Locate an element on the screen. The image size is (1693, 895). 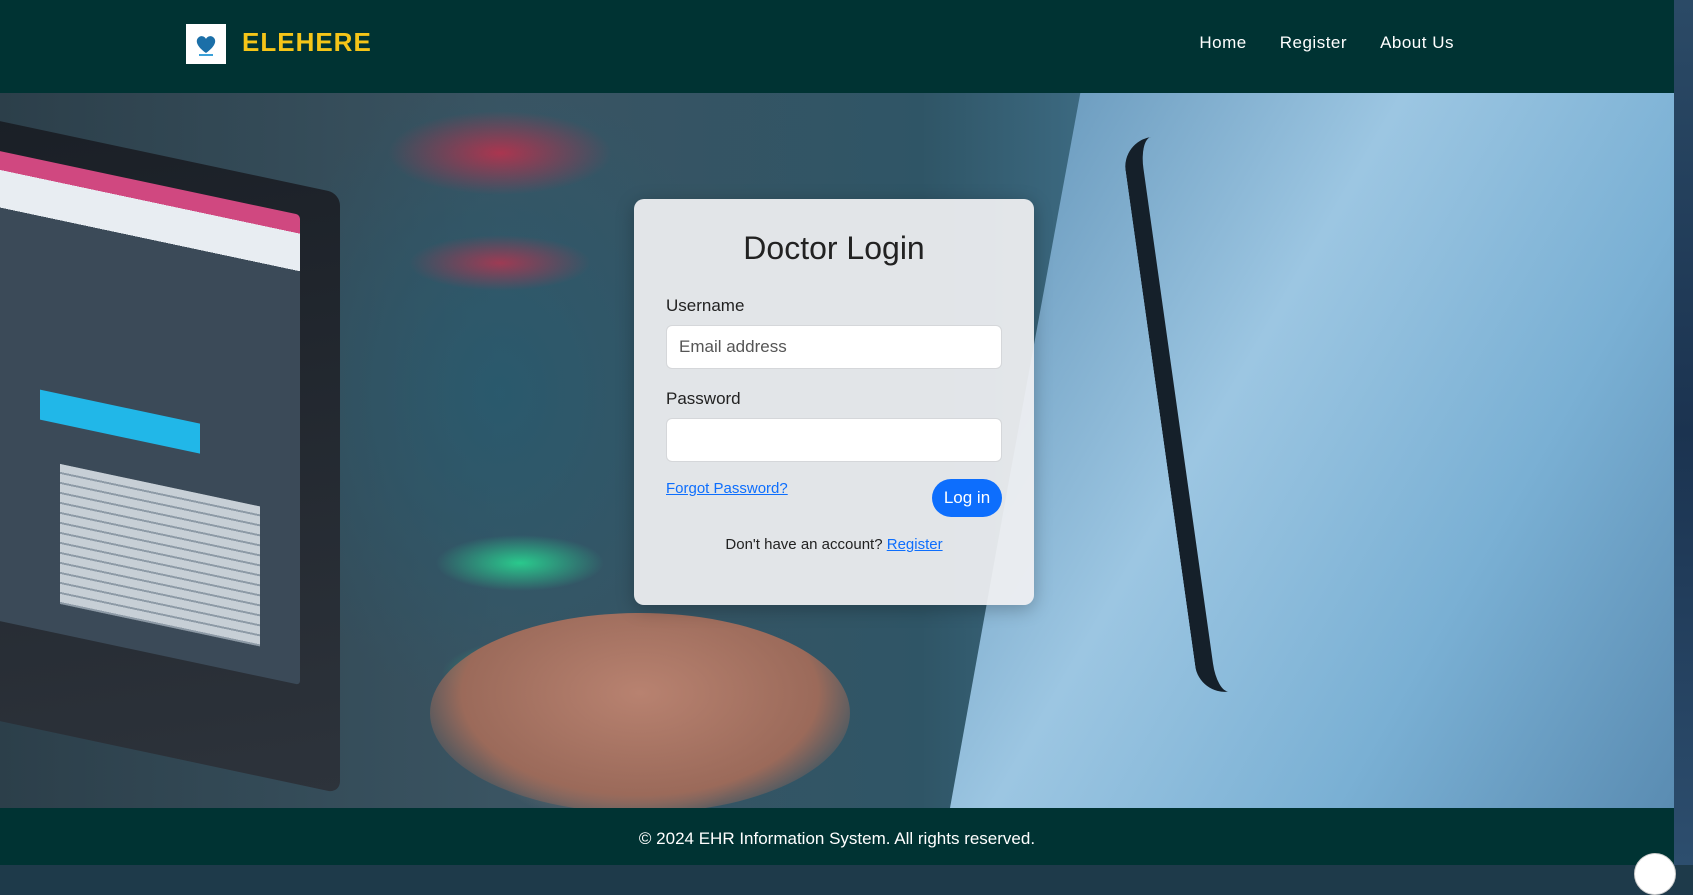
heart-logo-icon is located at coordinates (206, 46).